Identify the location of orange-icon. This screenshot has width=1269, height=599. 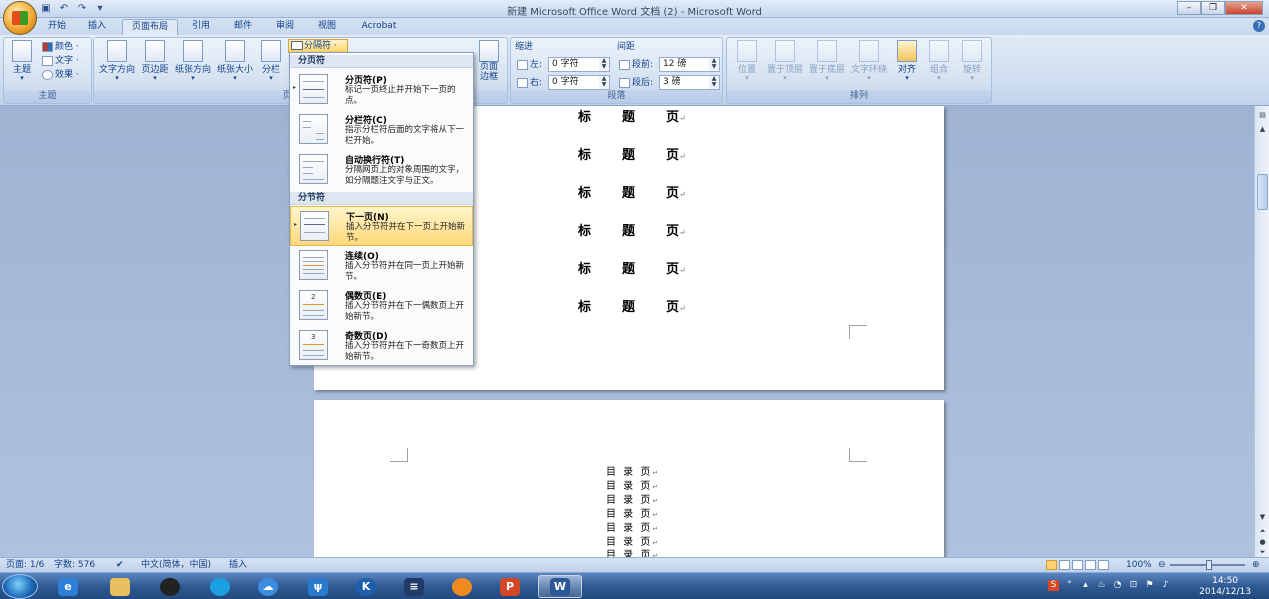
(462, 586).